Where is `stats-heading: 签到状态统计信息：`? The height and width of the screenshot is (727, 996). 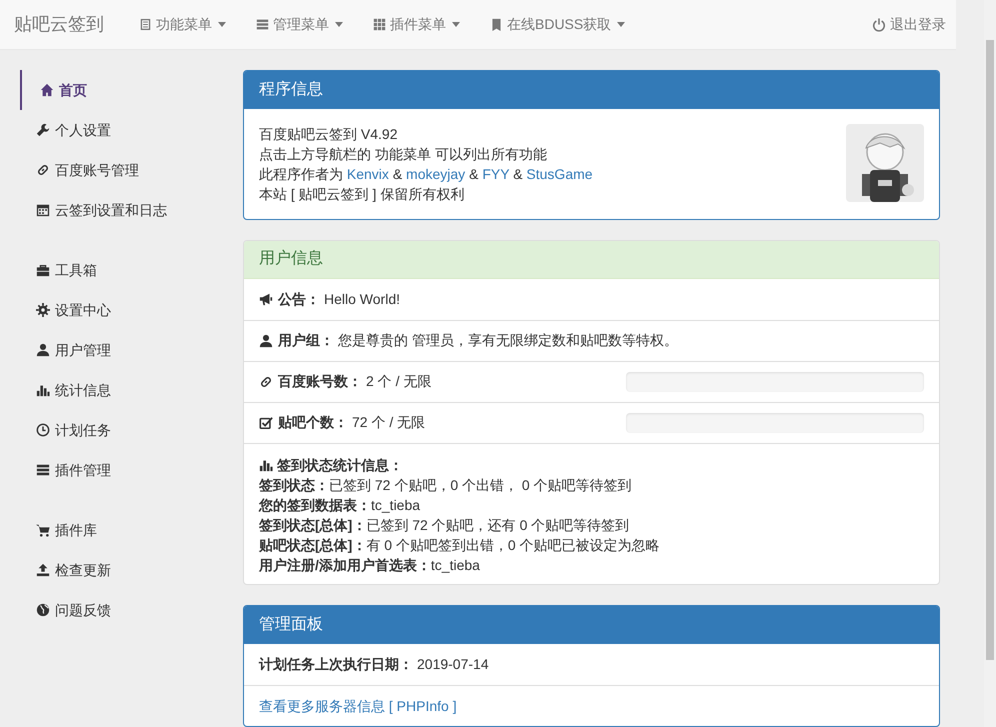
stats-heading: 签到状态统计信息： is located at coordinates (340, 465).